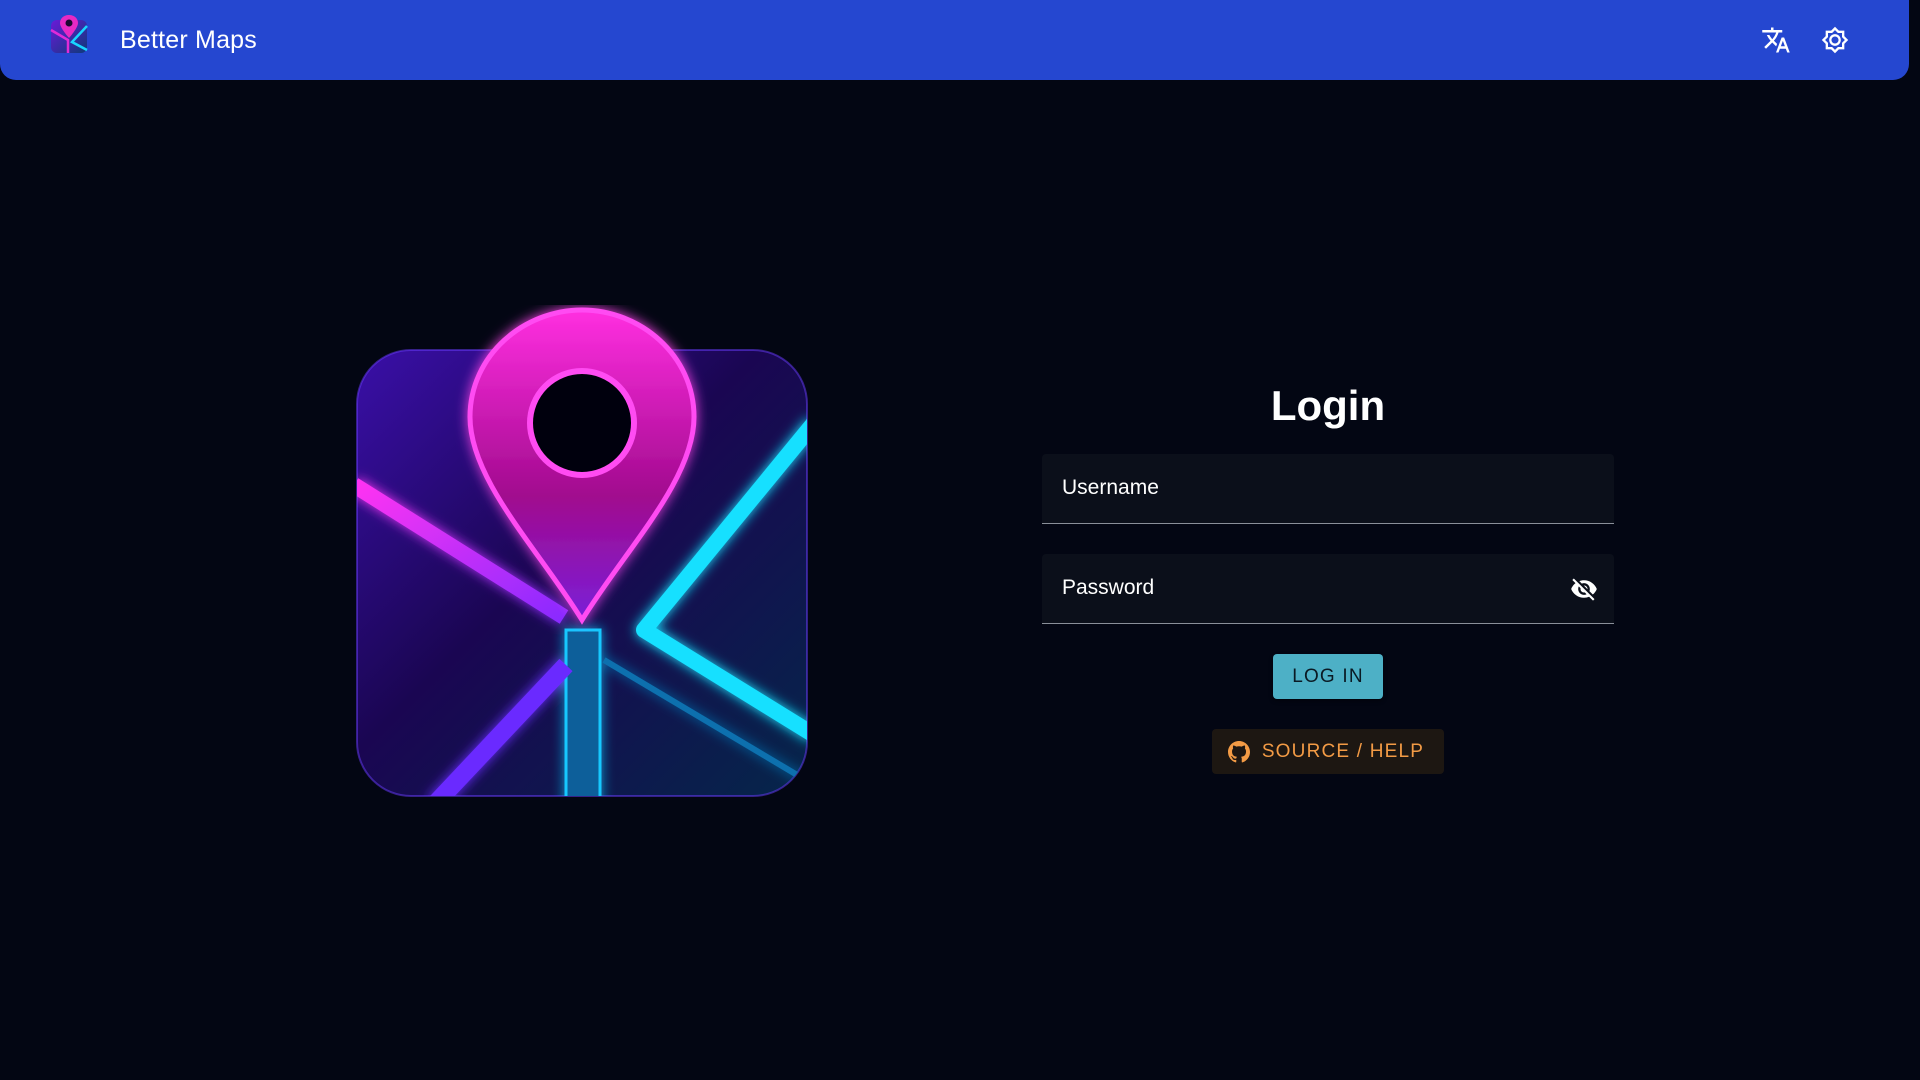 The image size is (1920, 1080). What do you see at coordinates (1328, 676) in the screenshot?
I see `login-button: LOG IN` at bounding box center [1328, 676].